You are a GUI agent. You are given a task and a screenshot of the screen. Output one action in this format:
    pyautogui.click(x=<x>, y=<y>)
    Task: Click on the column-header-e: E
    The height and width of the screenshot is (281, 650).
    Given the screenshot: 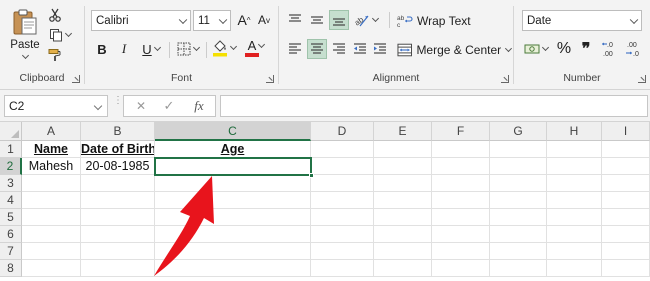 What is the action you would take?
    pyautogui.click(x=403, y=131)
    